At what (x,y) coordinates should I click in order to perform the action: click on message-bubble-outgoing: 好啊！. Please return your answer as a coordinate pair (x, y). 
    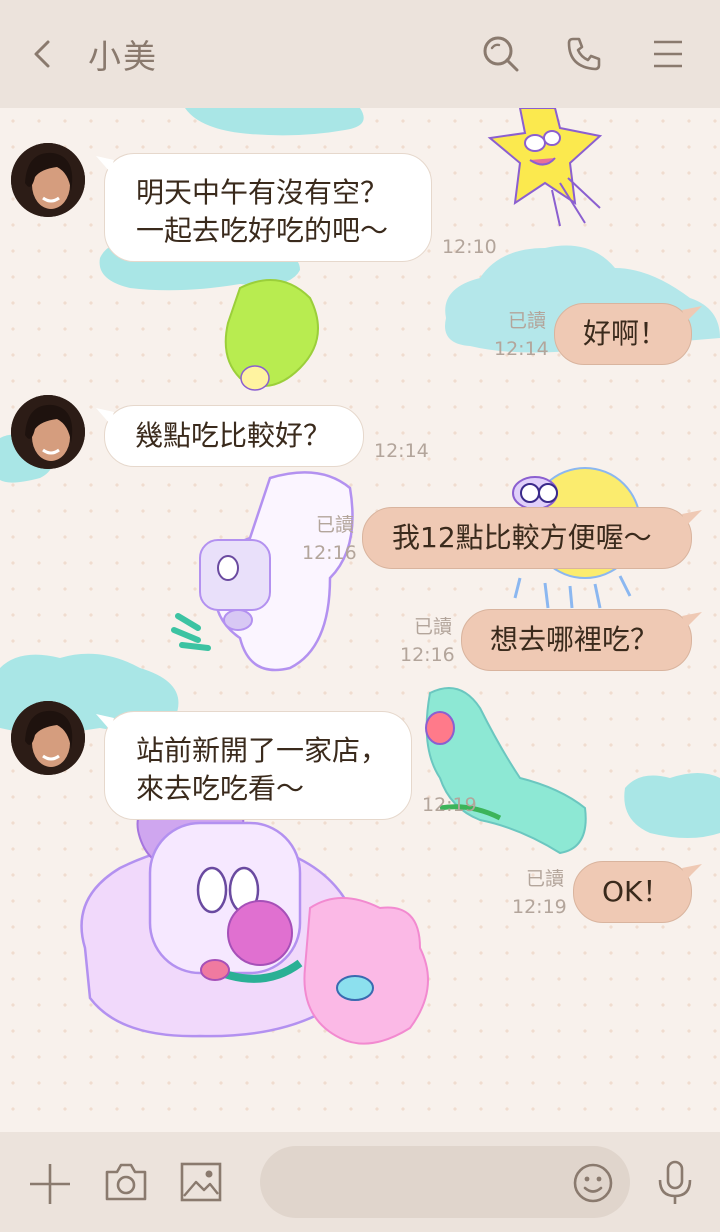
    Looking at the image, I should click on (623, 334).